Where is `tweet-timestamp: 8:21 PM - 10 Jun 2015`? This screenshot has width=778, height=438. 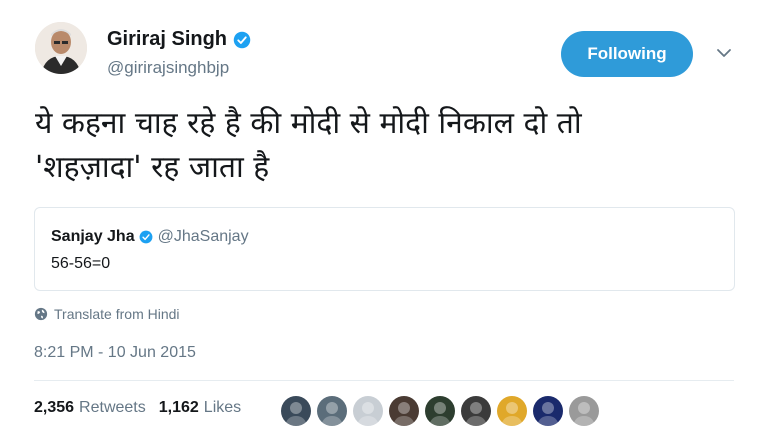 tweet-timestamp: 8:21 PM - 10 Jun 2015 is located at coordinates (115, 353).